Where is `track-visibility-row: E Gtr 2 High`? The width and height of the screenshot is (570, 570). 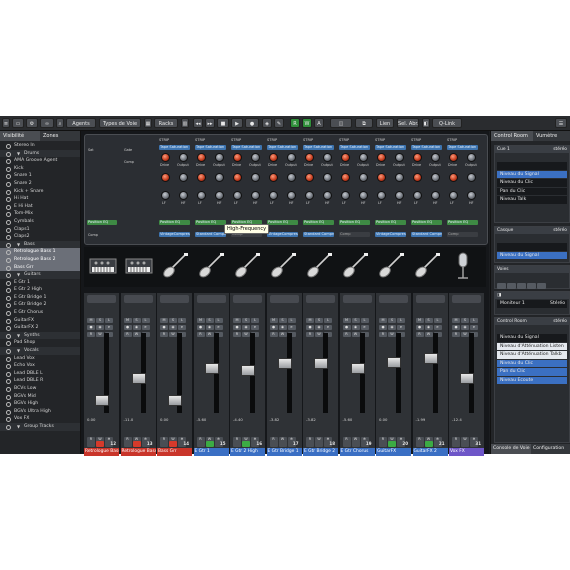 track-visibility-row: E Gtr 2 High is located at coordinates (40, 290).